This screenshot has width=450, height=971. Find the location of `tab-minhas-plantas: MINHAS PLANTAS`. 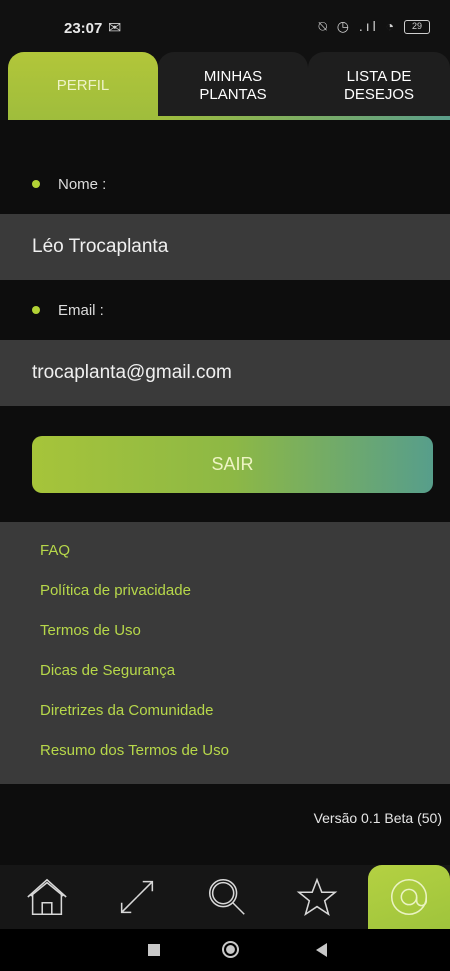

tab-minhas-plantas: MINHAS PLANTAS is located at coordinates (233, 86).